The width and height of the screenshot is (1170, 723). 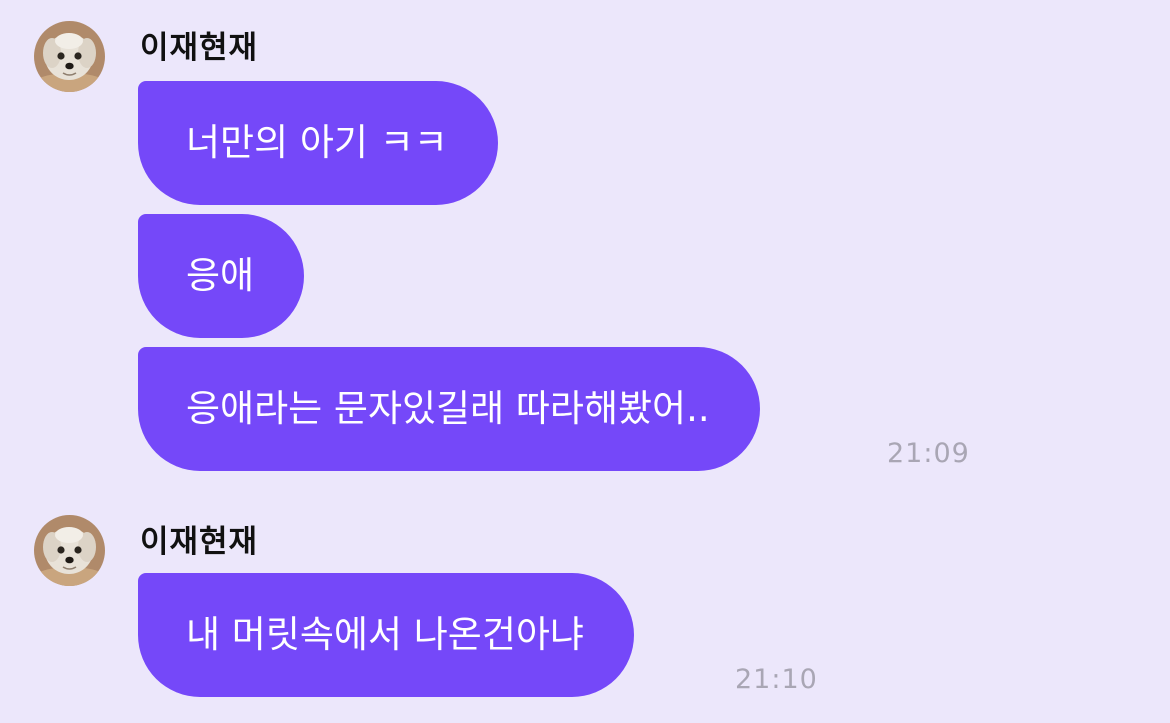 I want to click on message-bubble: 내 머릿속에서 나온건아냐, so click(x=386, y=635).